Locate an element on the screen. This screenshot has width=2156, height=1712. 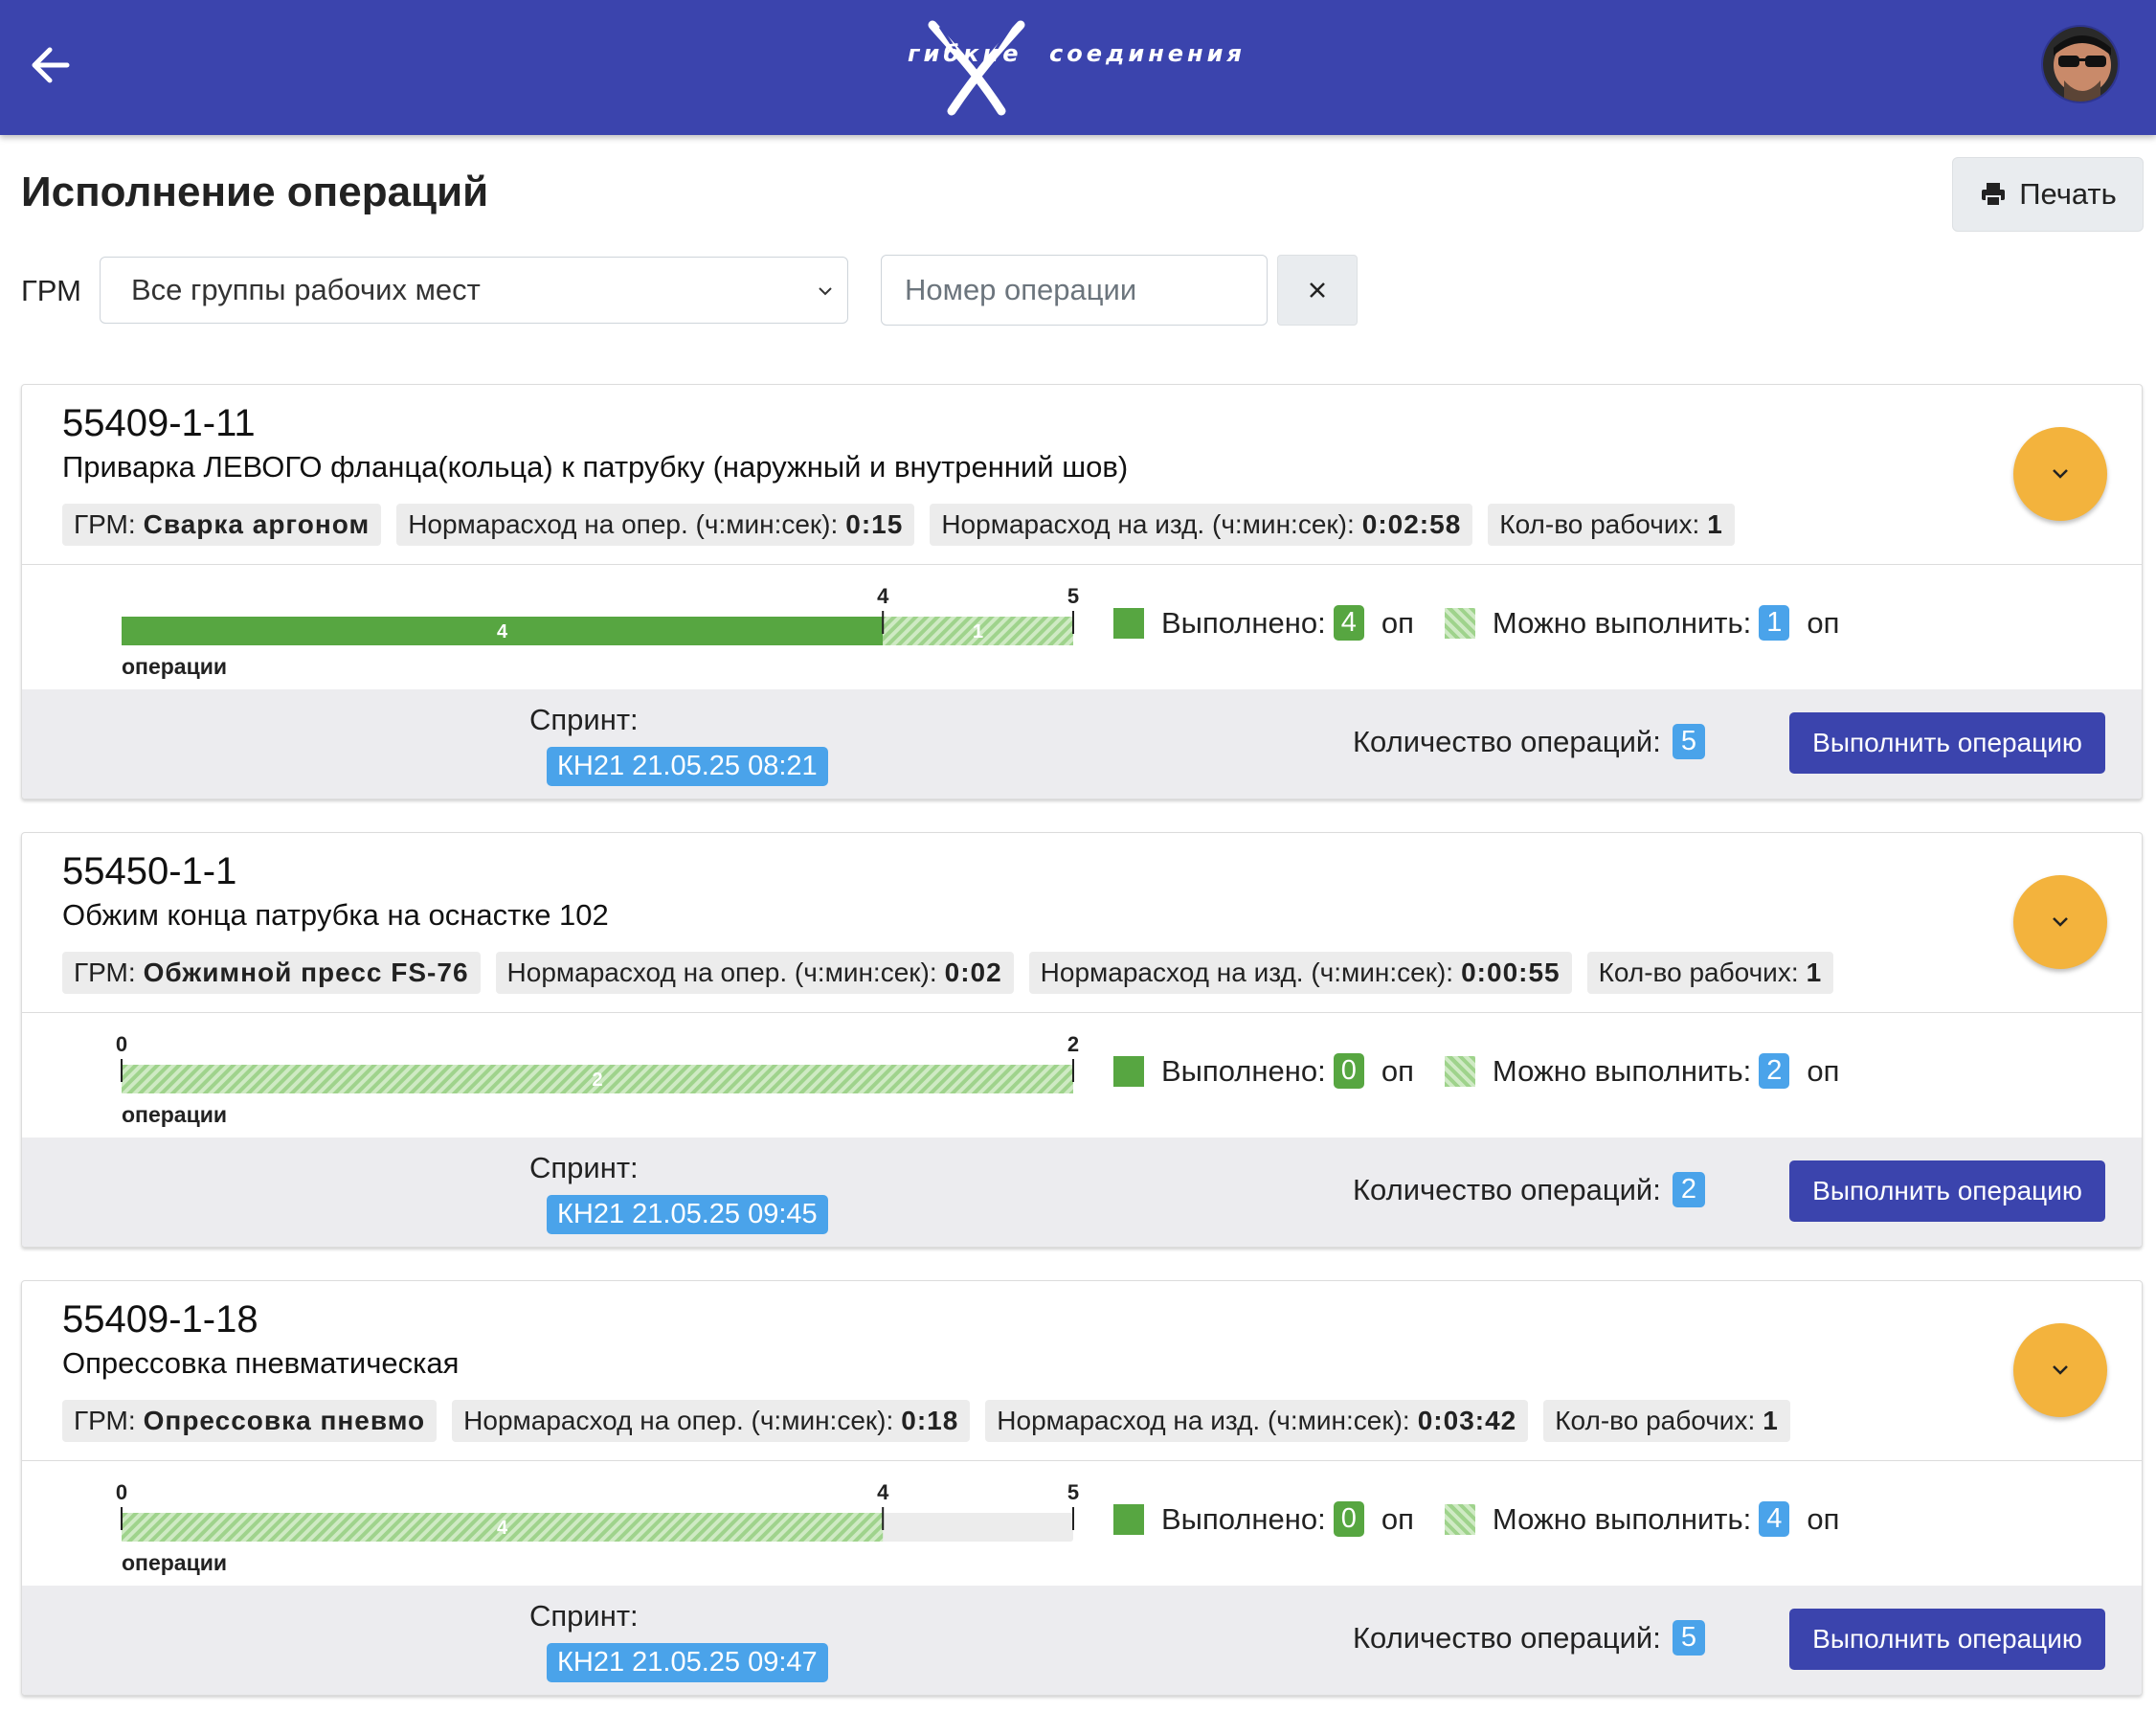
norm-op-tag: Нормарасход на опер. (ч:мин:сек): 0:18 is located at coordinates (712, 1421).